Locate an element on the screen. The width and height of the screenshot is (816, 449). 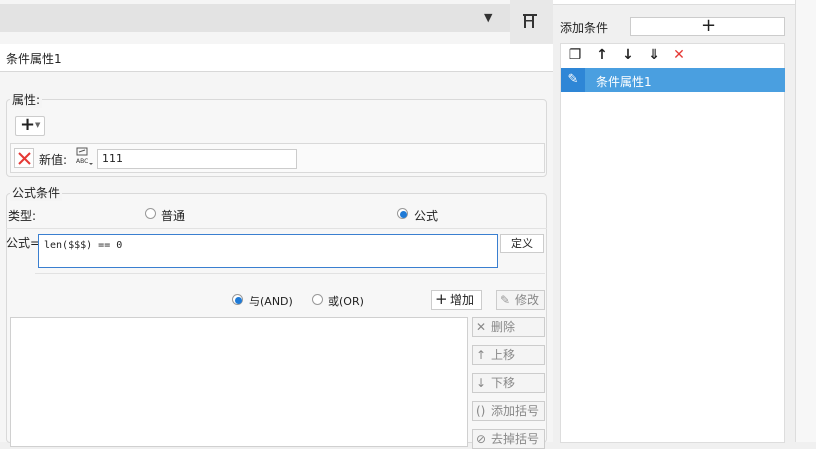
add-condition-label: 添加条件 is located at coordinates (584, 28).